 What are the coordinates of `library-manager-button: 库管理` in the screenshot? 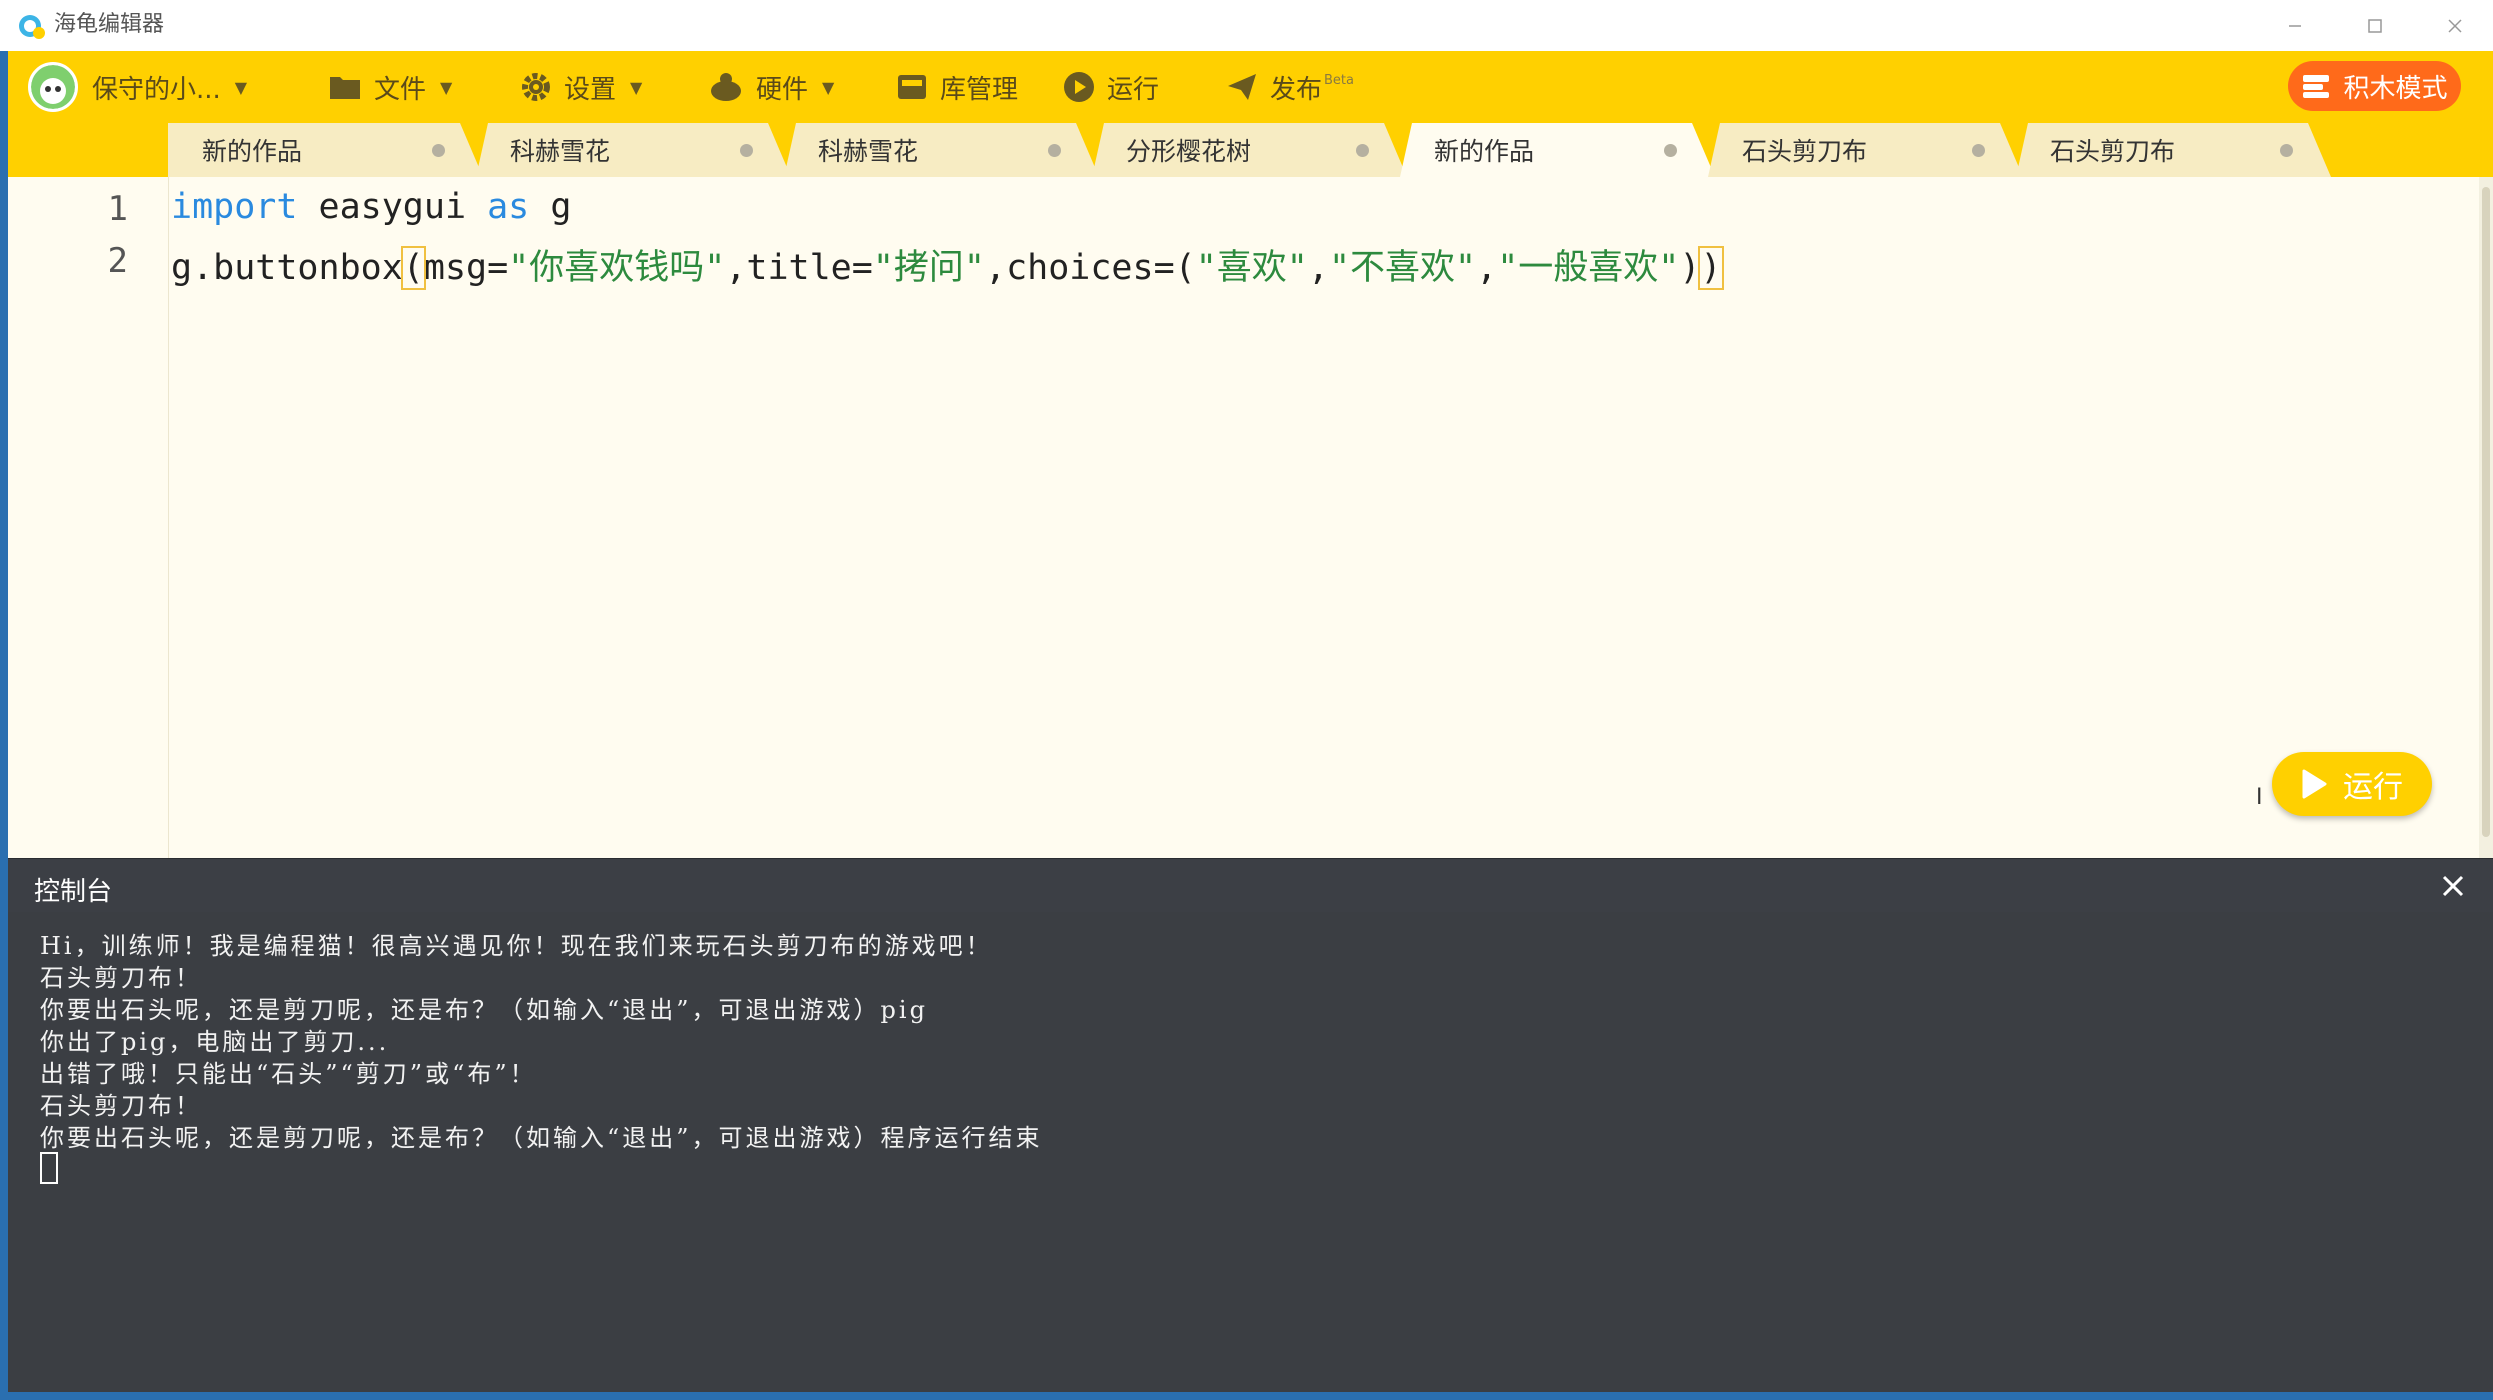 It's located at (957, 87).